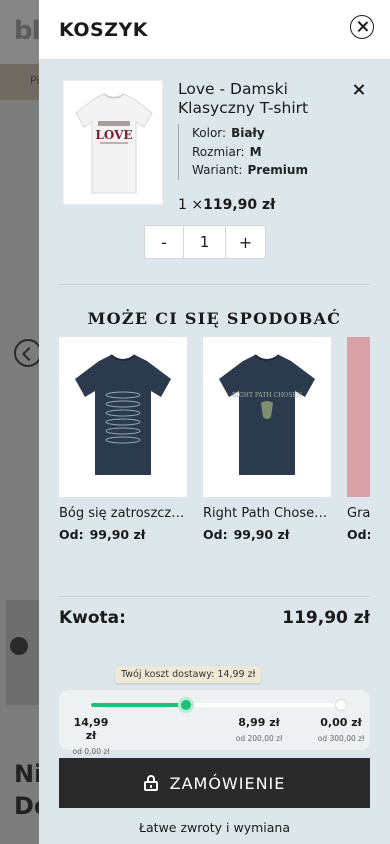 This screenshot has width=390, height=844. What do you see at coordinates (188, 674) in the screenshot?
I see `shipping-tooltip: Twój koszt dostawy: 14,99 zł` at bounding box center [188, 674].